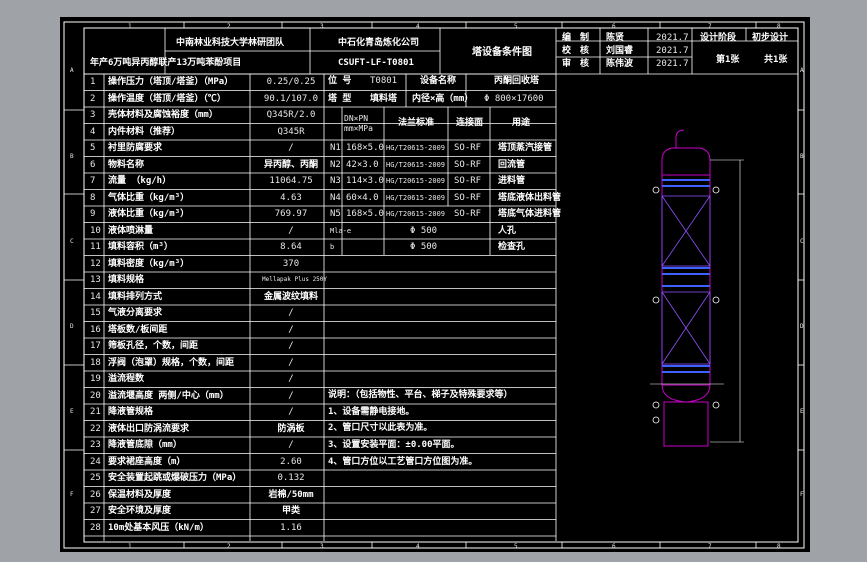  Describe the element at coordinates (380, 428) in the screenshot. I see `note-2: 2、管口尺寸以此表为准。` at that location.